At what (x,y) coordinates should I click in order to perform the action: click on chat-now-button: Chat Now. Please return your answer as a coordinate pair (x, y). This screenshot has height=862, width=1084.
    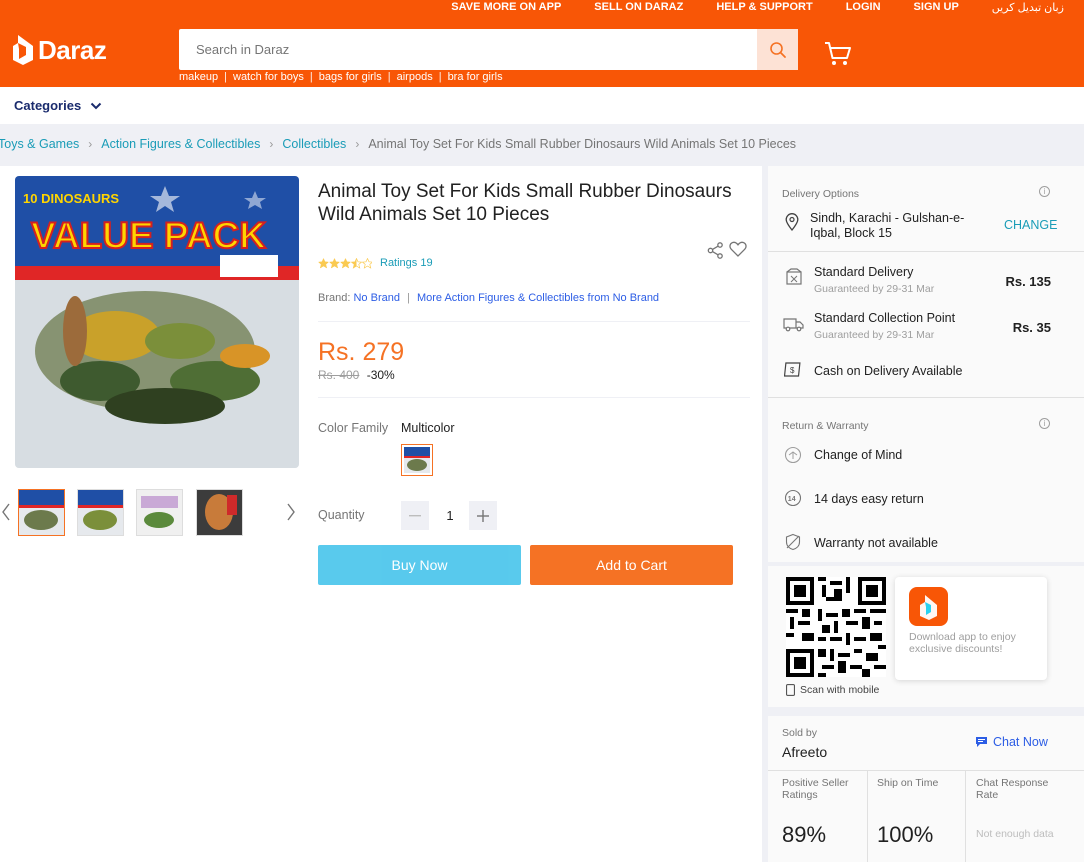
    Looking at the image, I should click on (1011, 742).